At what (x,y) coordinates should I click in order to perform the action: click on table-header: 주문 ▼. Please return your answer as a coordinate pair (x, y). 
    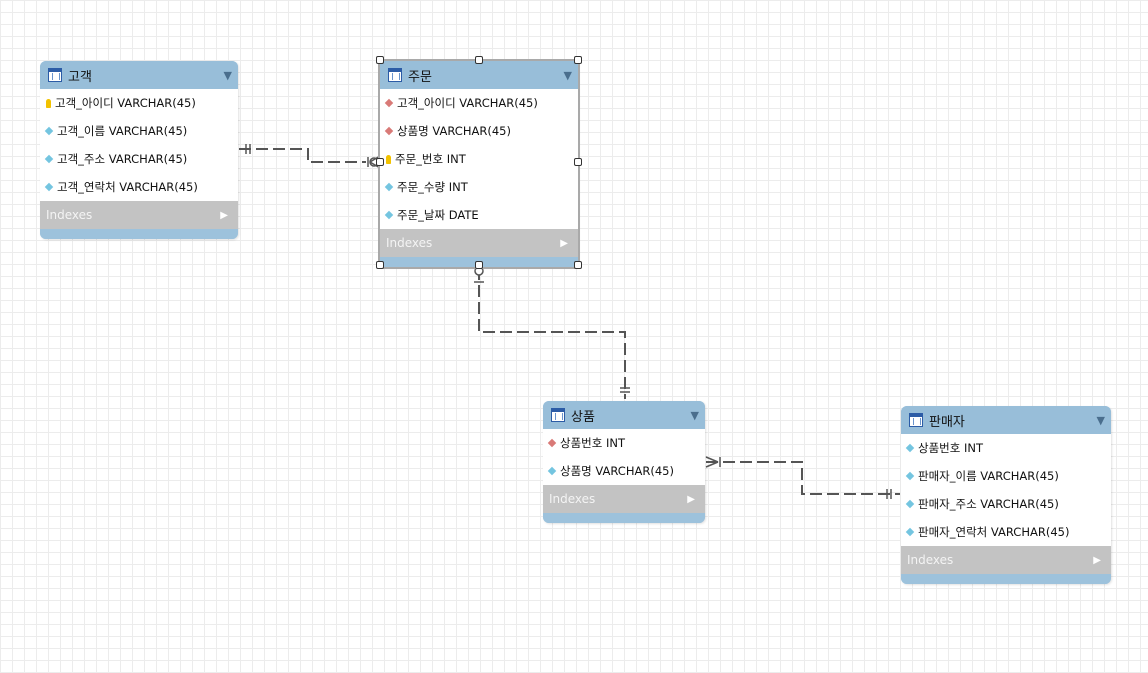
    Looking at the image, I should click on (479, 75).